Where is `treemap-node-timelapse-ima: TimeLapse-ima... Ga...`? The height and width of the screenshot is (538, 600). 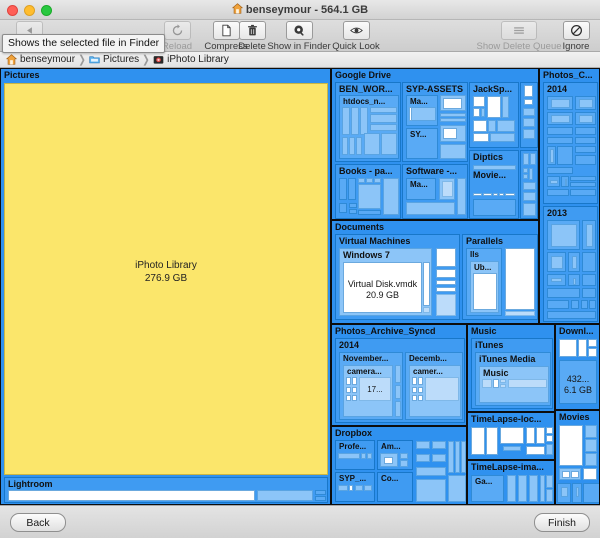 treemap-node-timelapse-ima: TimeLapse-ima... Ga... is located at coordinates (511, 482).